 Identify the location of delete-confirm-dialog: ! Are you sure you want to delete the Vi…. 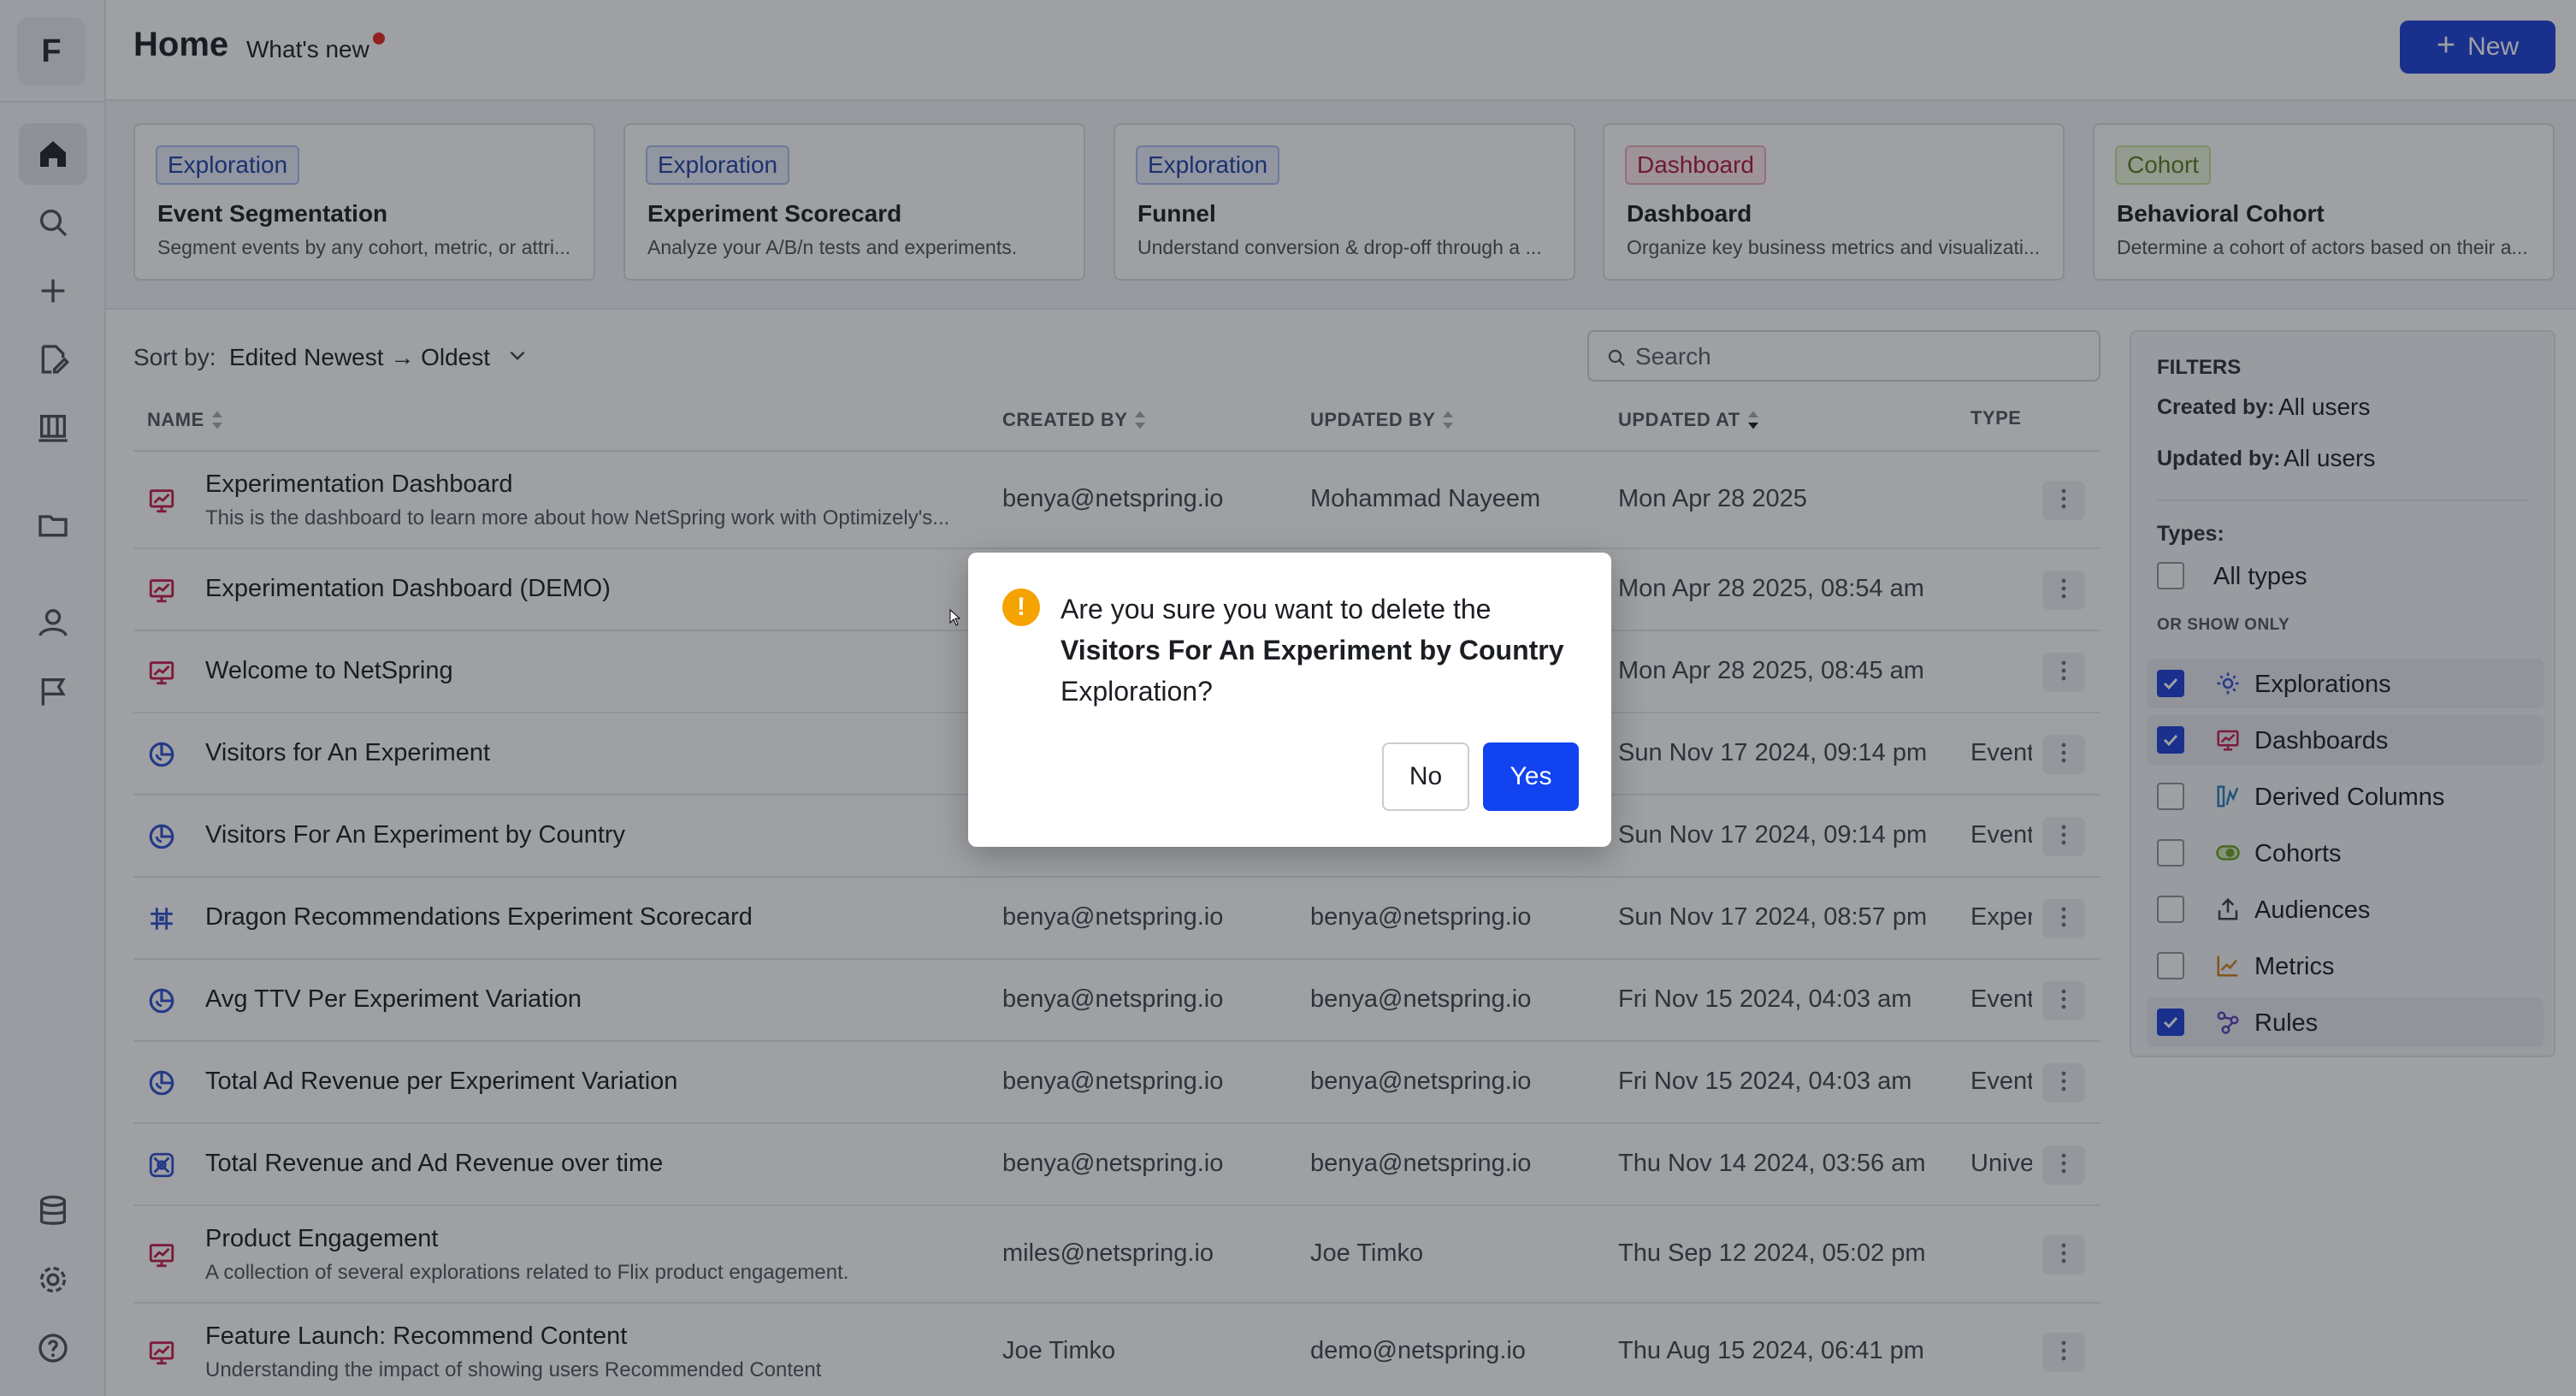
(1289, 700).